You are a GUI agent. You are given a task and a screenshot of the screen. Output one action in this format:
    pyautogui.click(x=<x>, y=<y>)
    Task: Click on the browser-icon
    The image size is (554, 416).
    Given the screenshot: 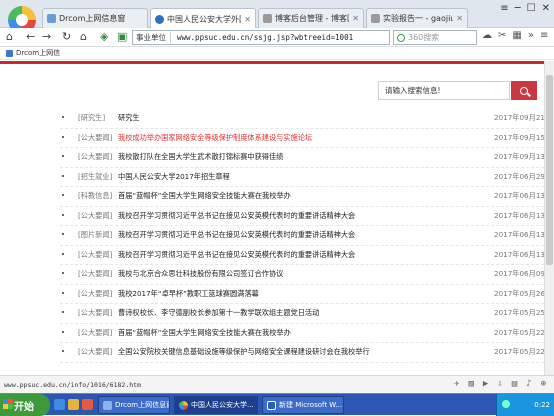 What is the action you would take?
    pyautogui.click(x=183, y=405)
    